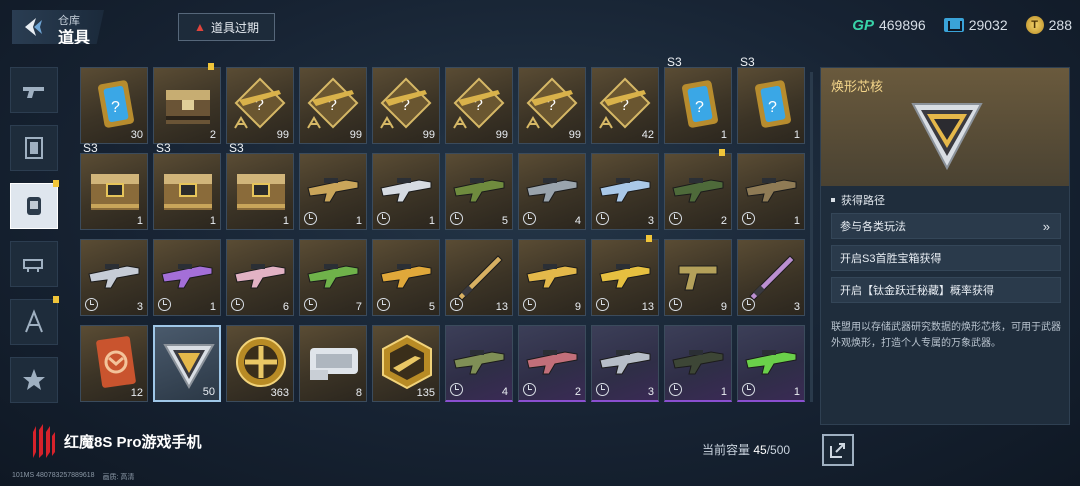 The height and width of the screenshot is (486, 1080). I want to click on double-chevron-right-icon: », so click(1046, 226).